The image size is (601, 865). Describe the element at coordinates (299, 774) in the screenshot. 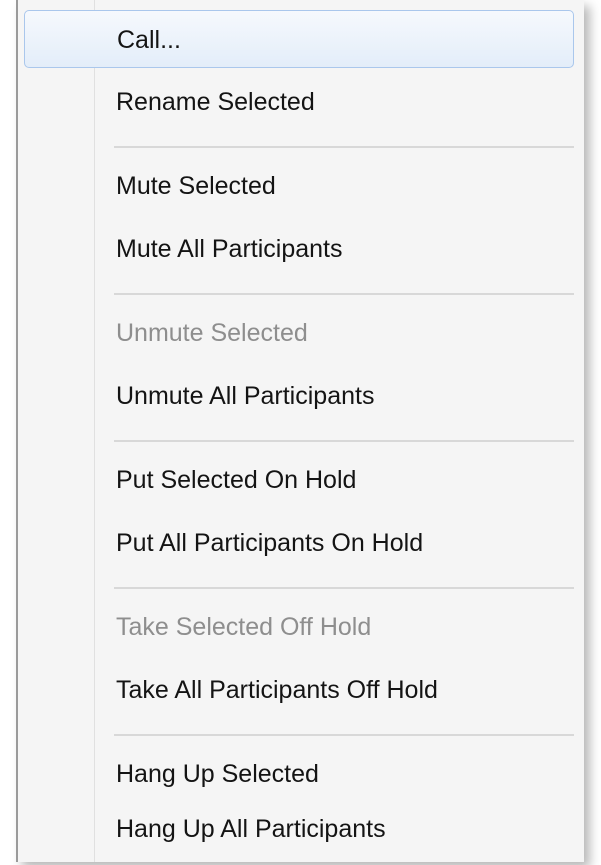

I see `menu-item-hang-up-selected: Hang Up Selected` at that location.